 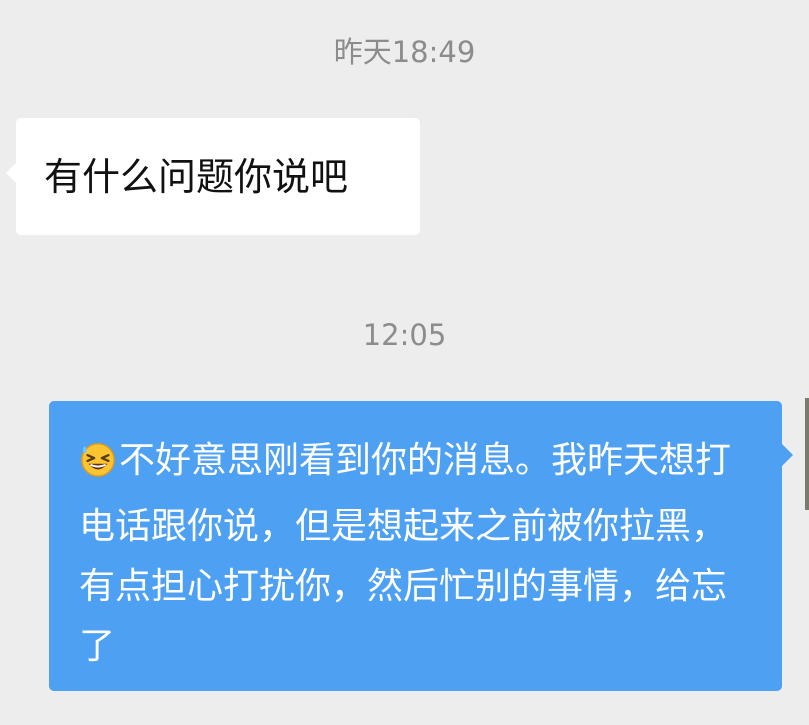 I want to click on incoming-message-bubble: 有什么问题你说吧, so click(x=213, y=176).